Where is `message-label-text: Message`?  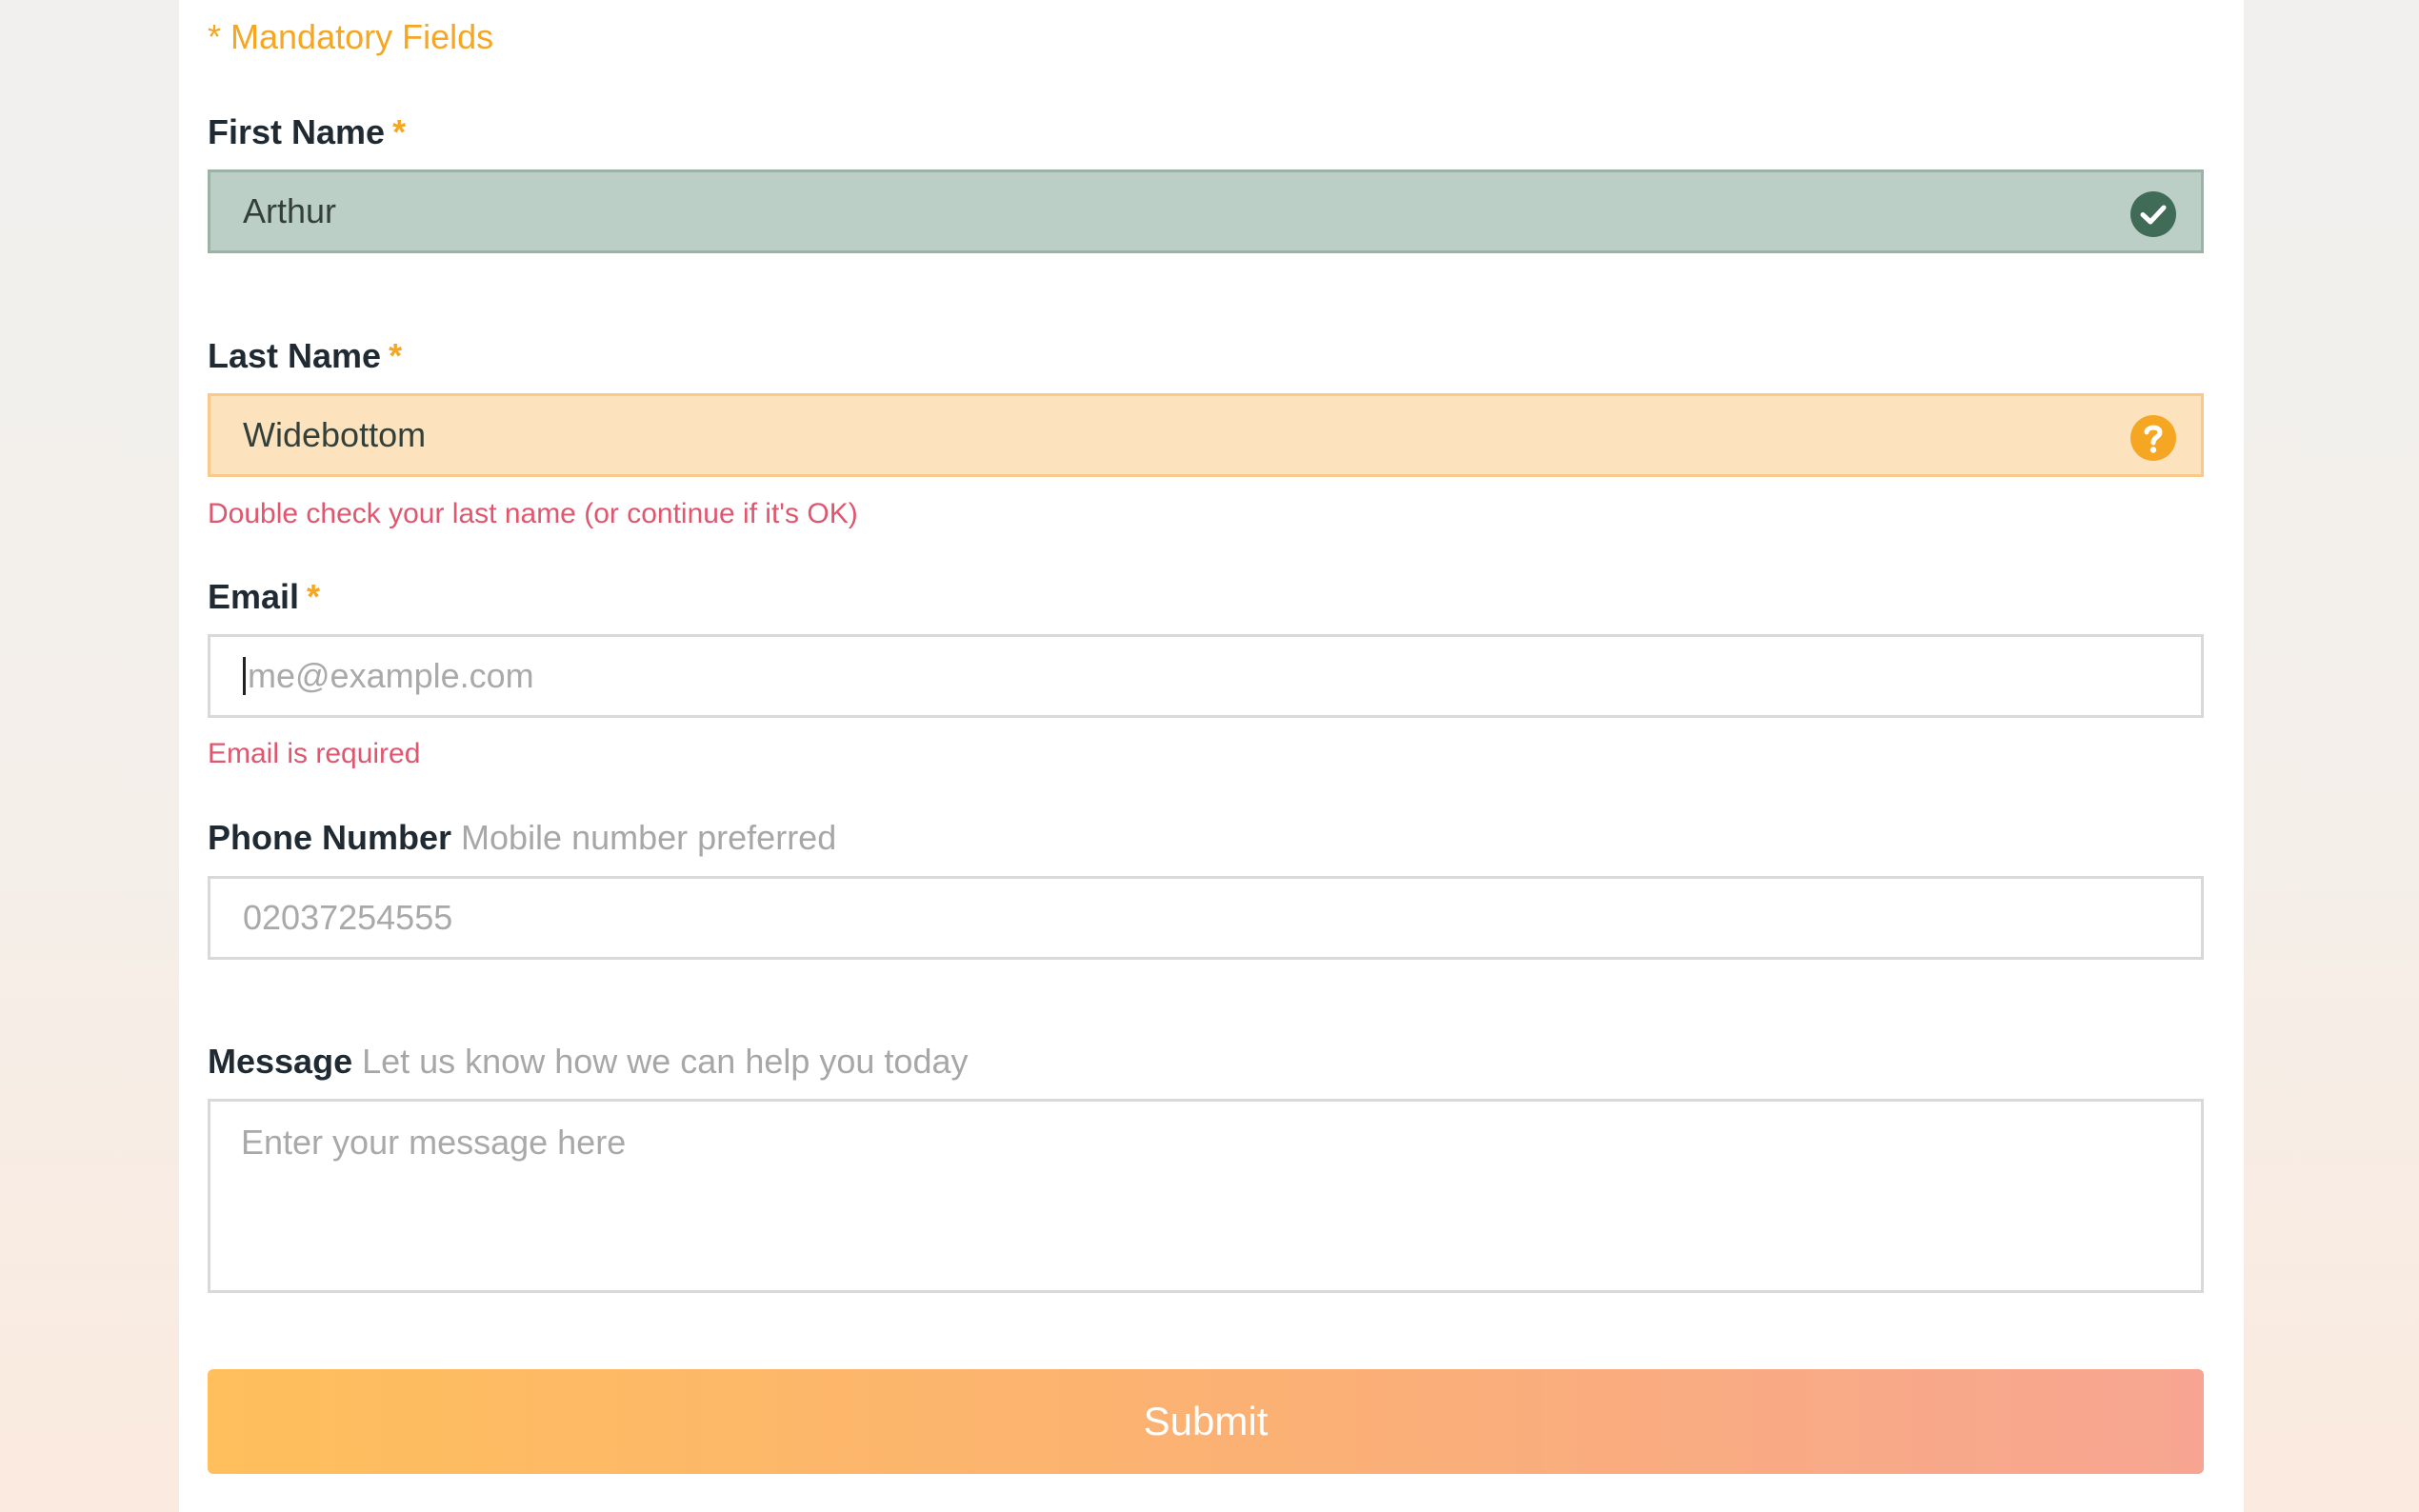
message-label-text: Message is located at coordinates (280, 1061).